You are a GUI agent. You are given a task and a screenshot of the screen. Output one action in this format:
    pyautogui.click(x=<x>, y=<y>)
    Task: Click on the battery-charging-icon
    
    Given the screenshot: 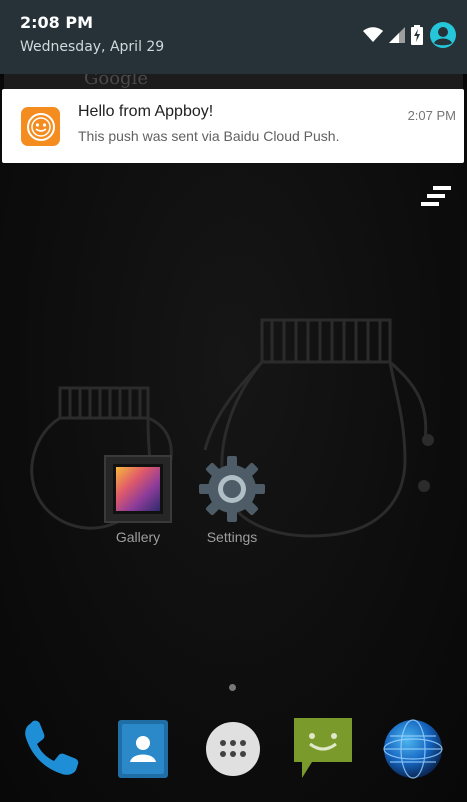 What is the action you would take?
    pyautogui.click(x=417, y=35)
    